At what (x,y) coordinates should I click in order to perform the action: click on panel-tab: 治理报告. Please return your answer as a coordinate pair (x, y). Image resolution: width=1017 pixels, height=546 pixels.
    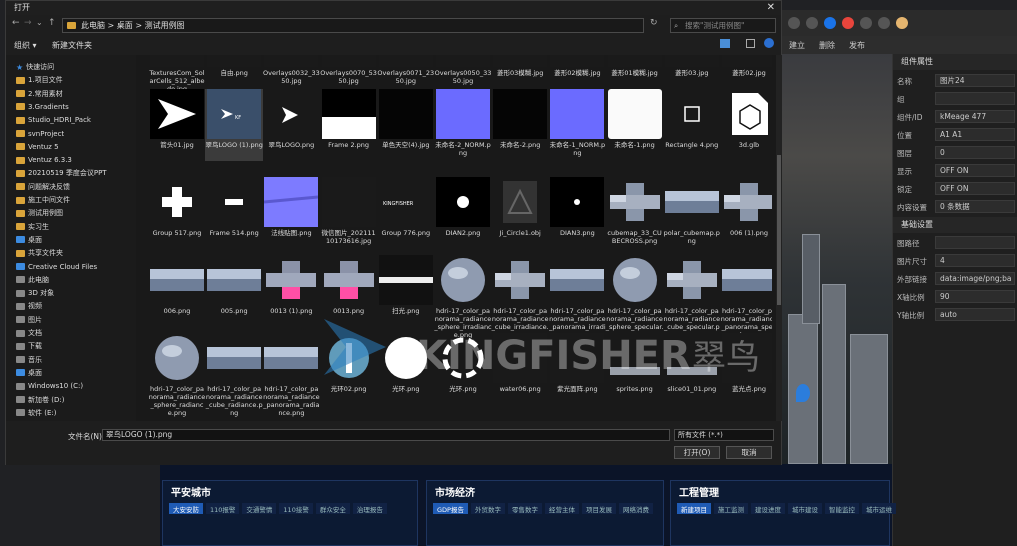
    Looking at the image, I should click on (369, 508).